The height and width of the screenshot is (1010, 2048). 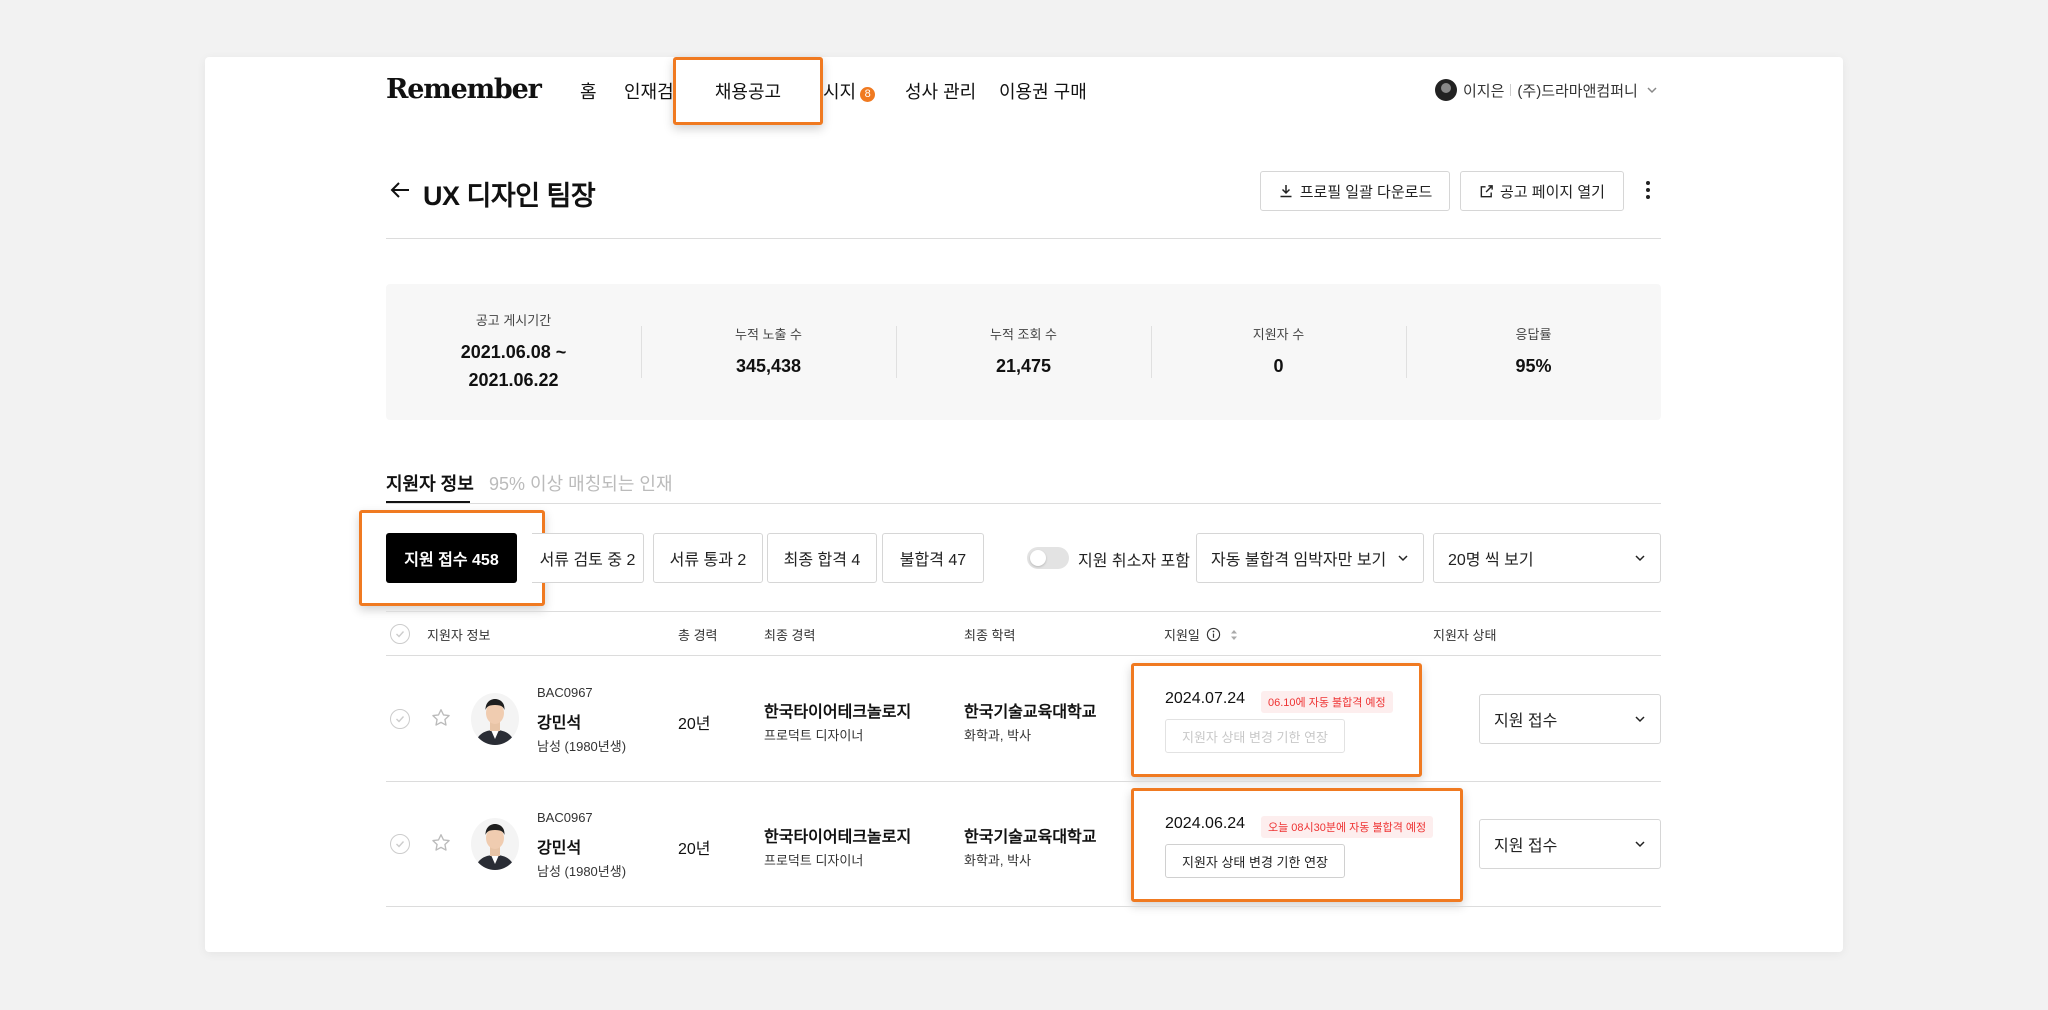 I want to click on auto-reject-warning-badge: 오늘 08시30분에 자동 불합격 예정, so click(x=1347, y=827).